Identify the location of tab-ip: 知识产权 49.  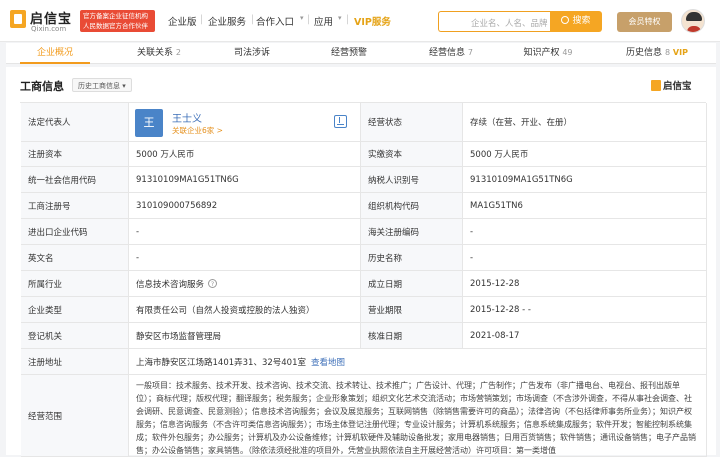
(548, 53).